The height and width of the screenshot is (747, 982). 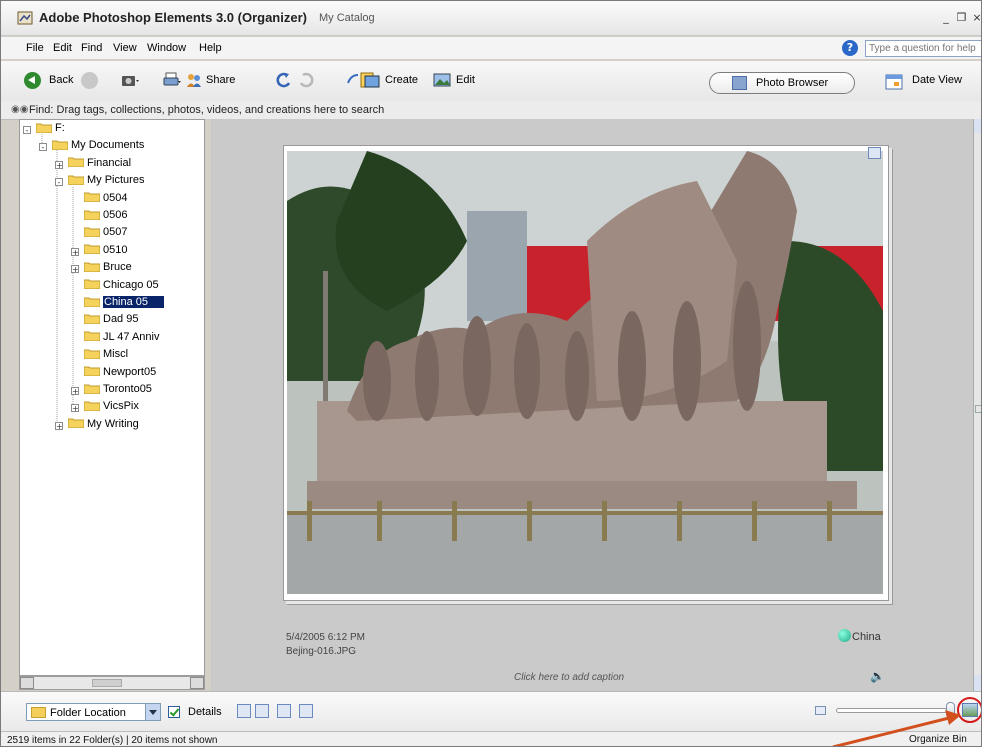 I want to click on stack-icon, so click(x=284, y=711).